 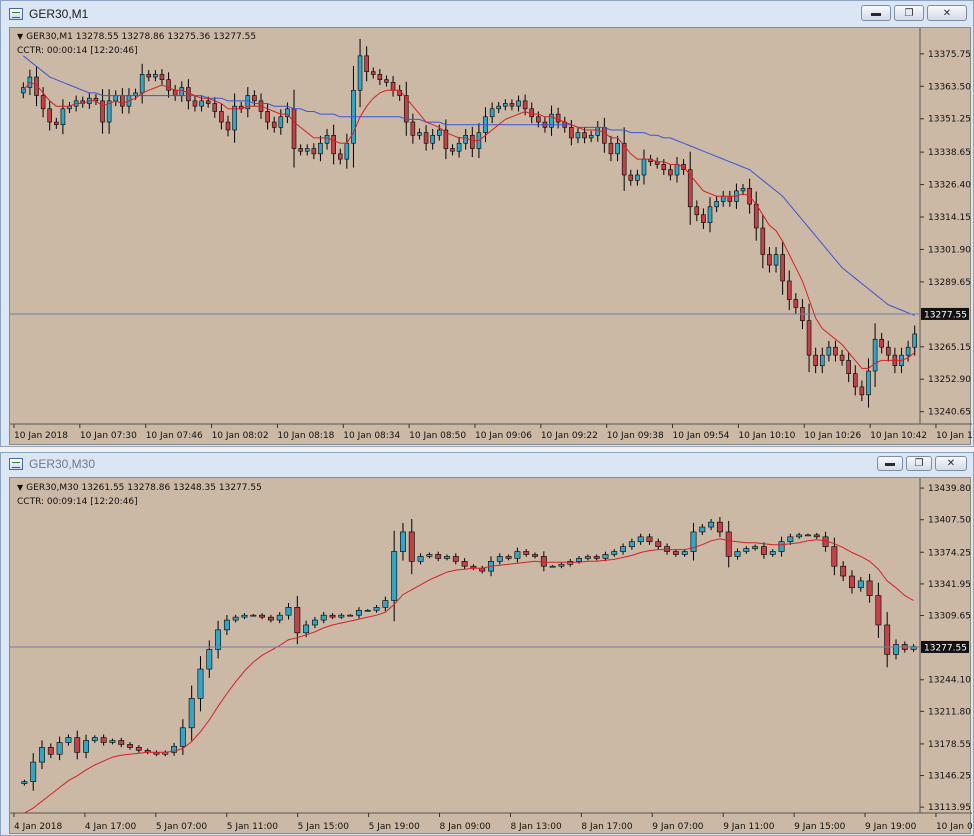 I want to click on title-bar: GER30,M30 ▬ ❐ ✕, so click(x=487, y=464).